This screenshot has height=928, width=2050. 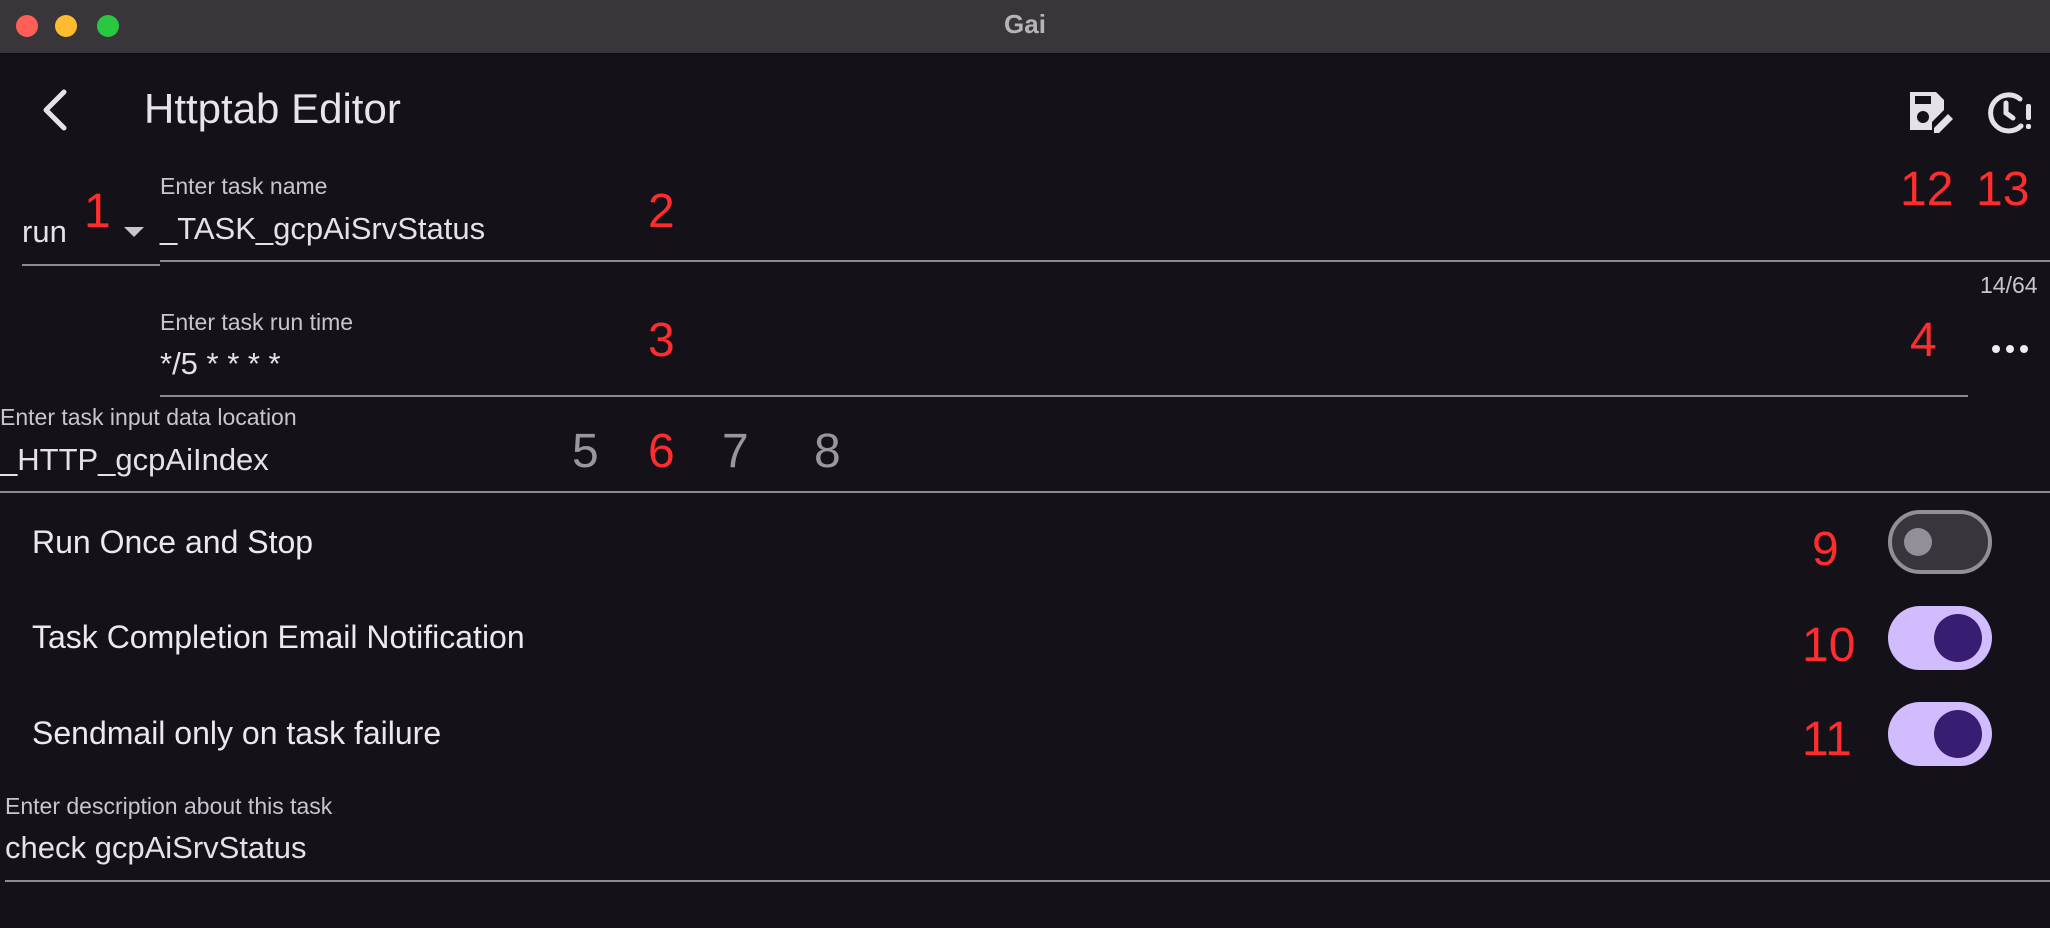 I want to click on task-status-button, so click(x=2009, y=111).